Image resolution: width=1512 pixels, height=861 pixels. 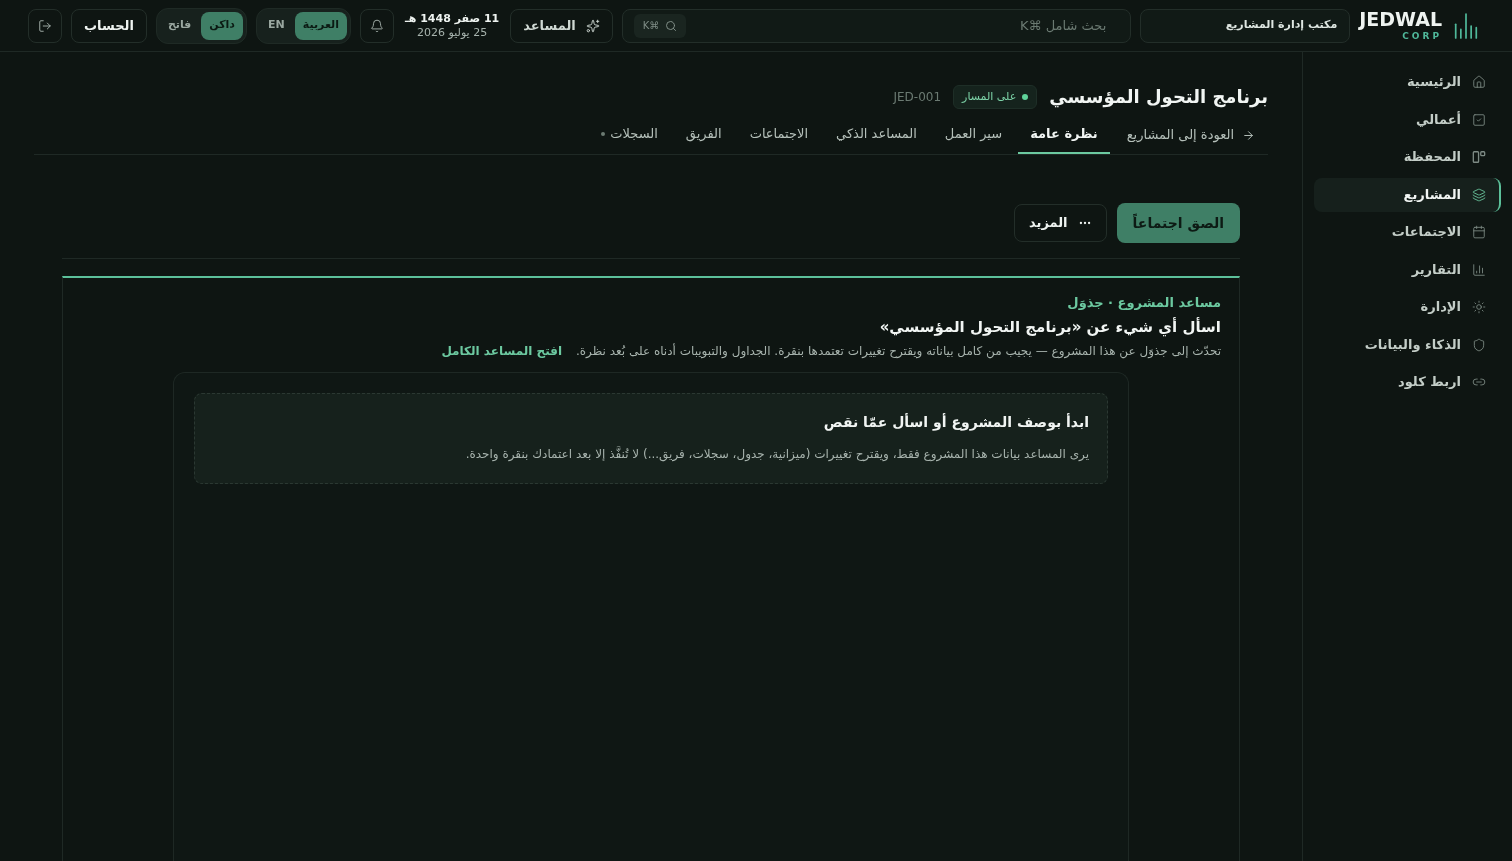 What do you see at coordinates (776, 454) in the screenshot?
I see `empty-state-text: يرى المساعد بيانات هذا المشروع فقط، ويقترح تغييرات (ميزانية، جدول، سجلات، فريق...) لا تُنفَّذ إلا بعد اعتمادك بنقرة واحدة.` at bounding box center [776, 454].